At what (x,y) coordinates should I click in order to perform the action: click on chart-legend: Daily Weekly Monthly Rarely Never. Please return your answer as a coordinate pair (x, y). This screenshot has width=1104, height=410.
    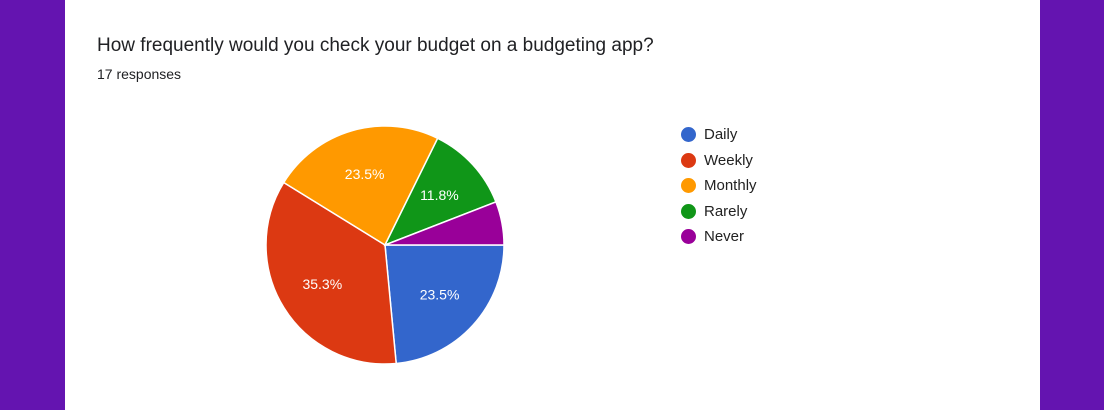
    Looking at the image, I should click on (719, 186).